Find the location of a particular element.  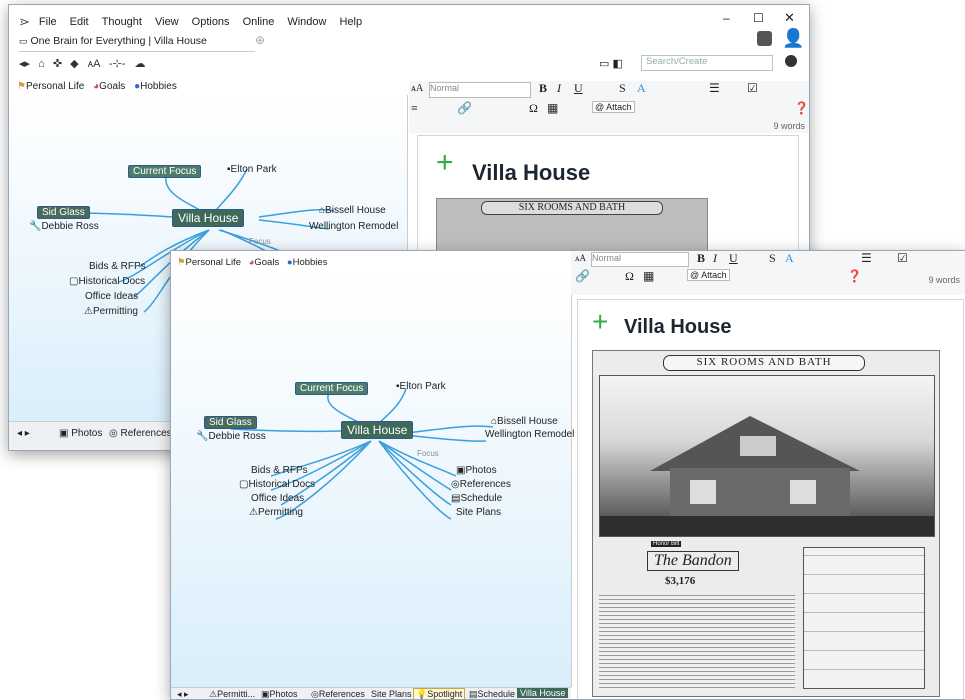

menu-window: Window is located at coordinates (306, 22).